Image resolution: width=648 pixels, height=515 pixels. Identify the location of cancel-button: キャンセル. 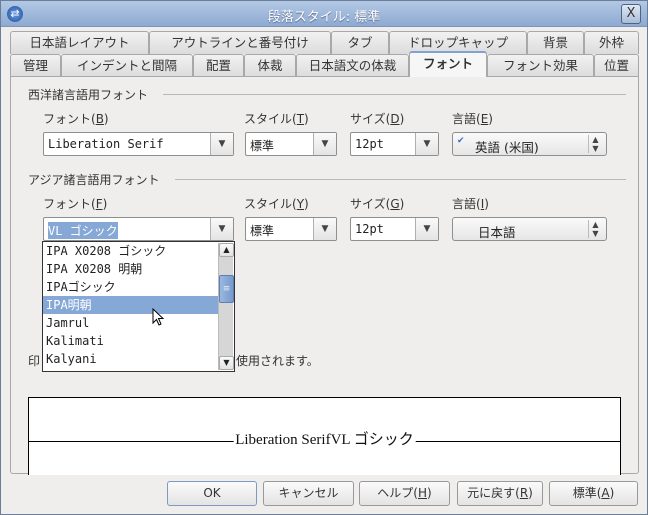
(308, 493).